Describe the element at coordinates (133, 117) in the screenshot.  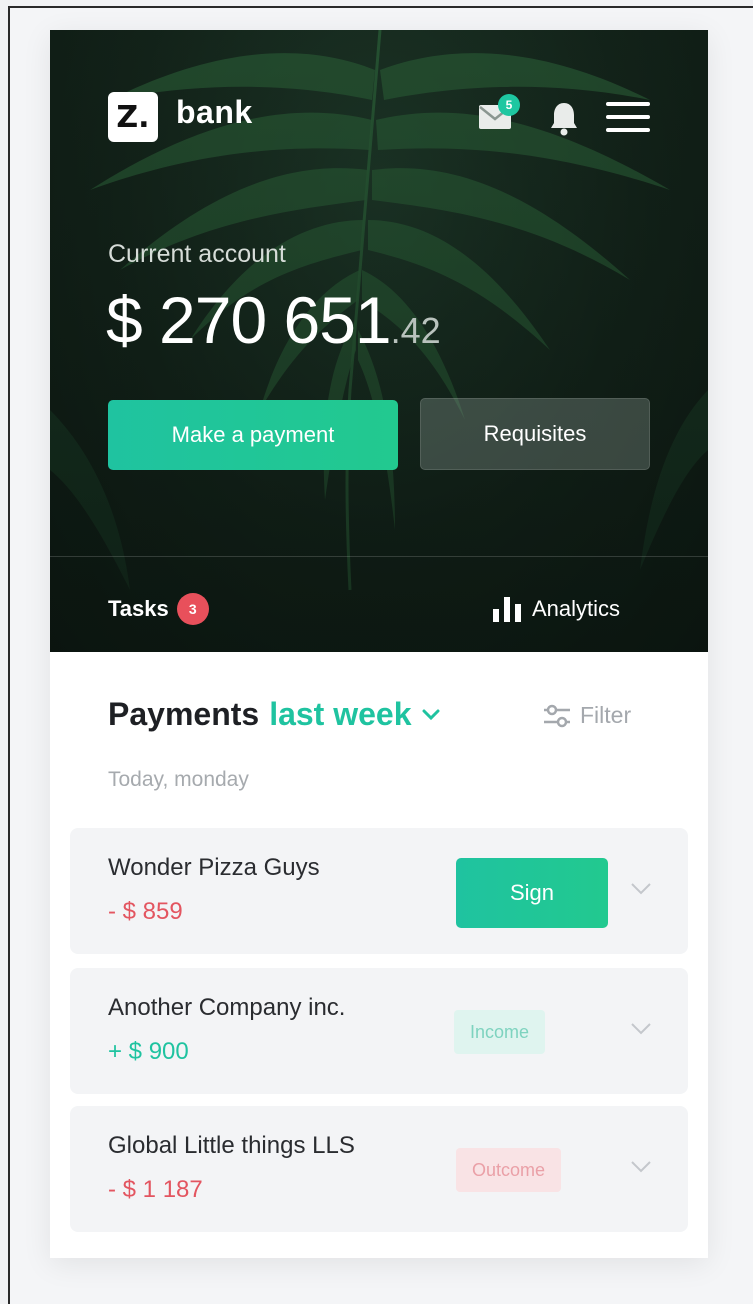
I see `brand-logo: Z.` at that location.